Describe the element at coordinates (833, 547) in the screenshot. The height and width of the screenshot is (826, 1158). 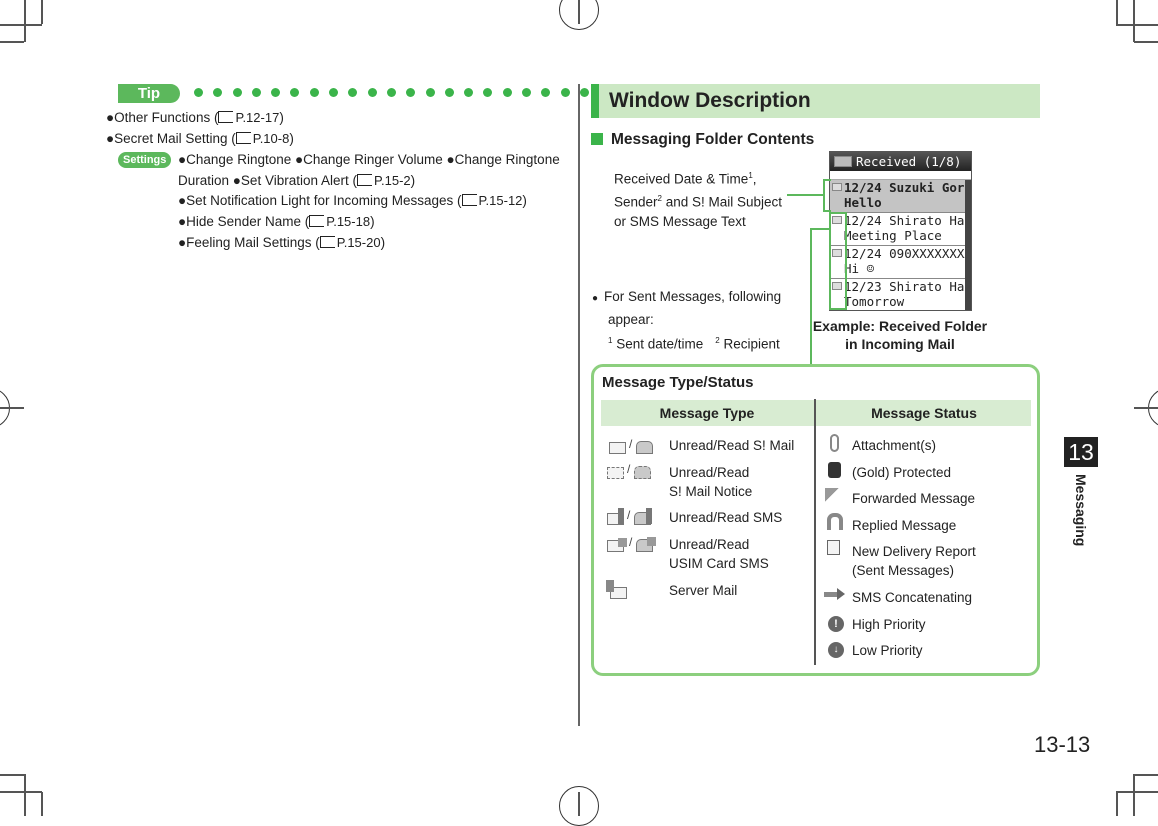
I see `delivery-report-icon` at that location.